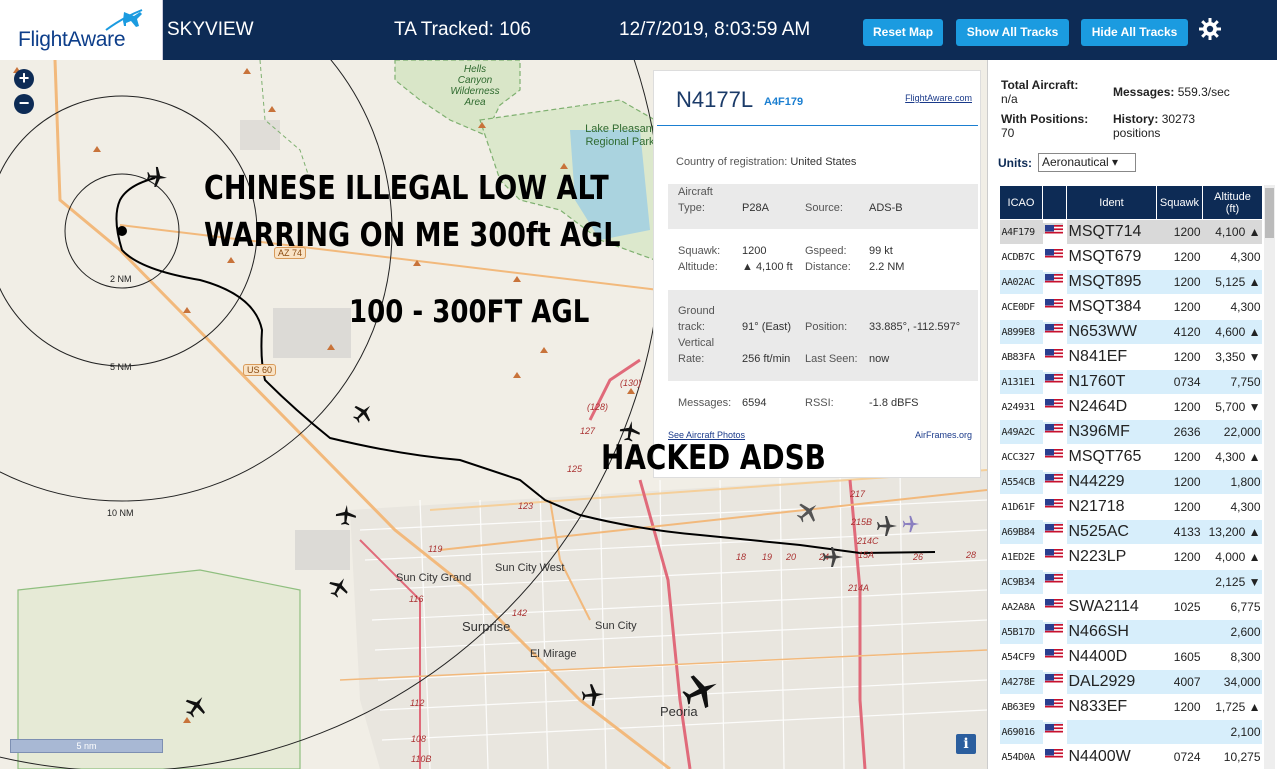 The image size is (1277, 769). I want to click on table-row: A5B17D N466SH 2,600, so click(1130, 632).